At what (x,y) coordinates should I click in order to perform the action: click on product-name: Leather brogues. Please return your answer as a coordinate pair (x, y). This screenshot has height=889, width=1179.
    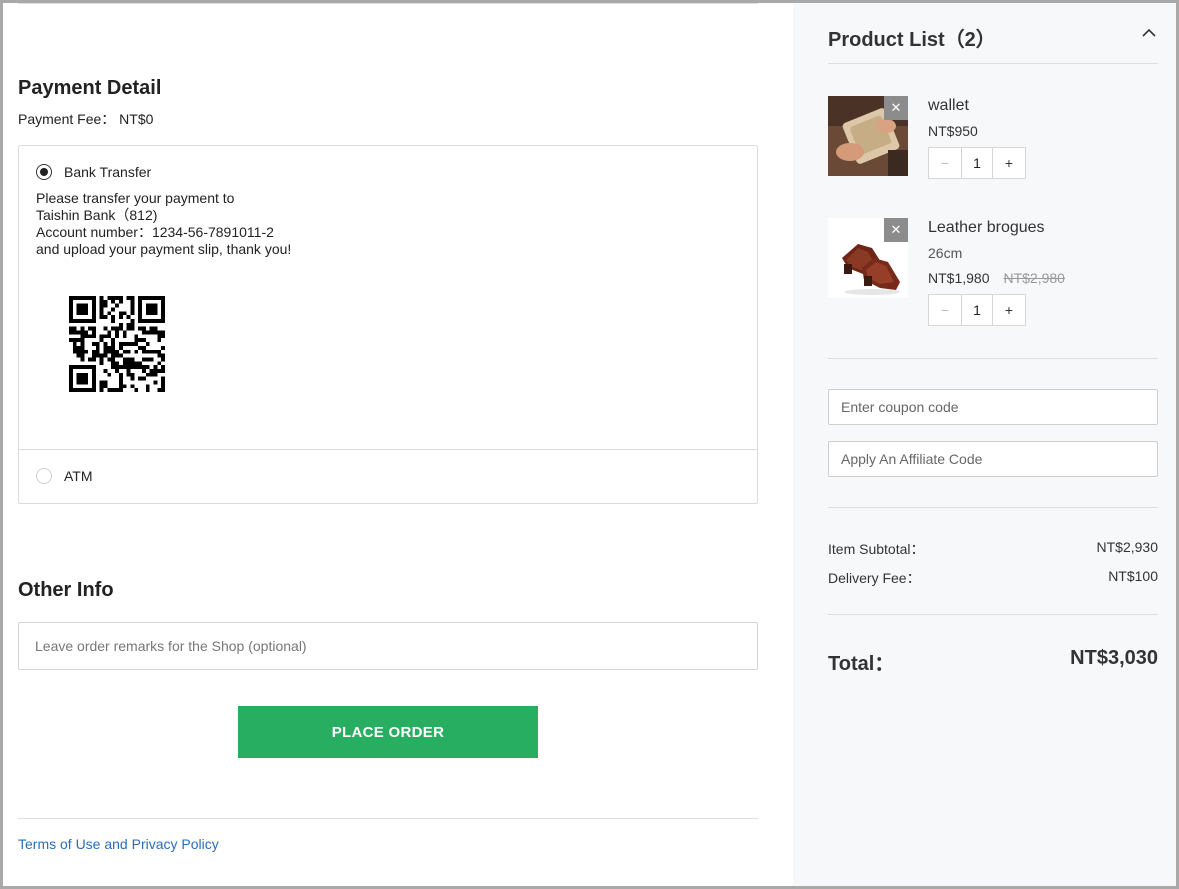
    Looking at the image, I should click on (986, 227).